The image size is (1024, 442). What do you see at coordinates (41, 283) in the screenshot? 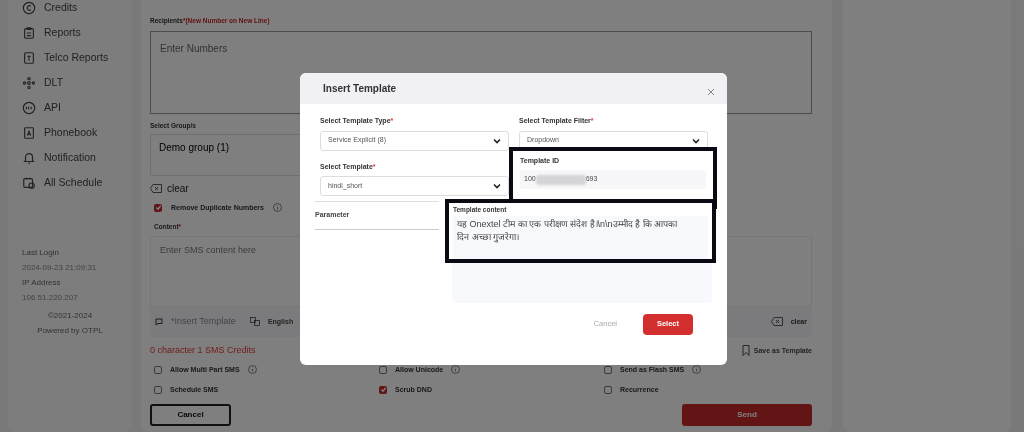
I see `ip-address-label: IP Address` at bounding box center [41, 283].